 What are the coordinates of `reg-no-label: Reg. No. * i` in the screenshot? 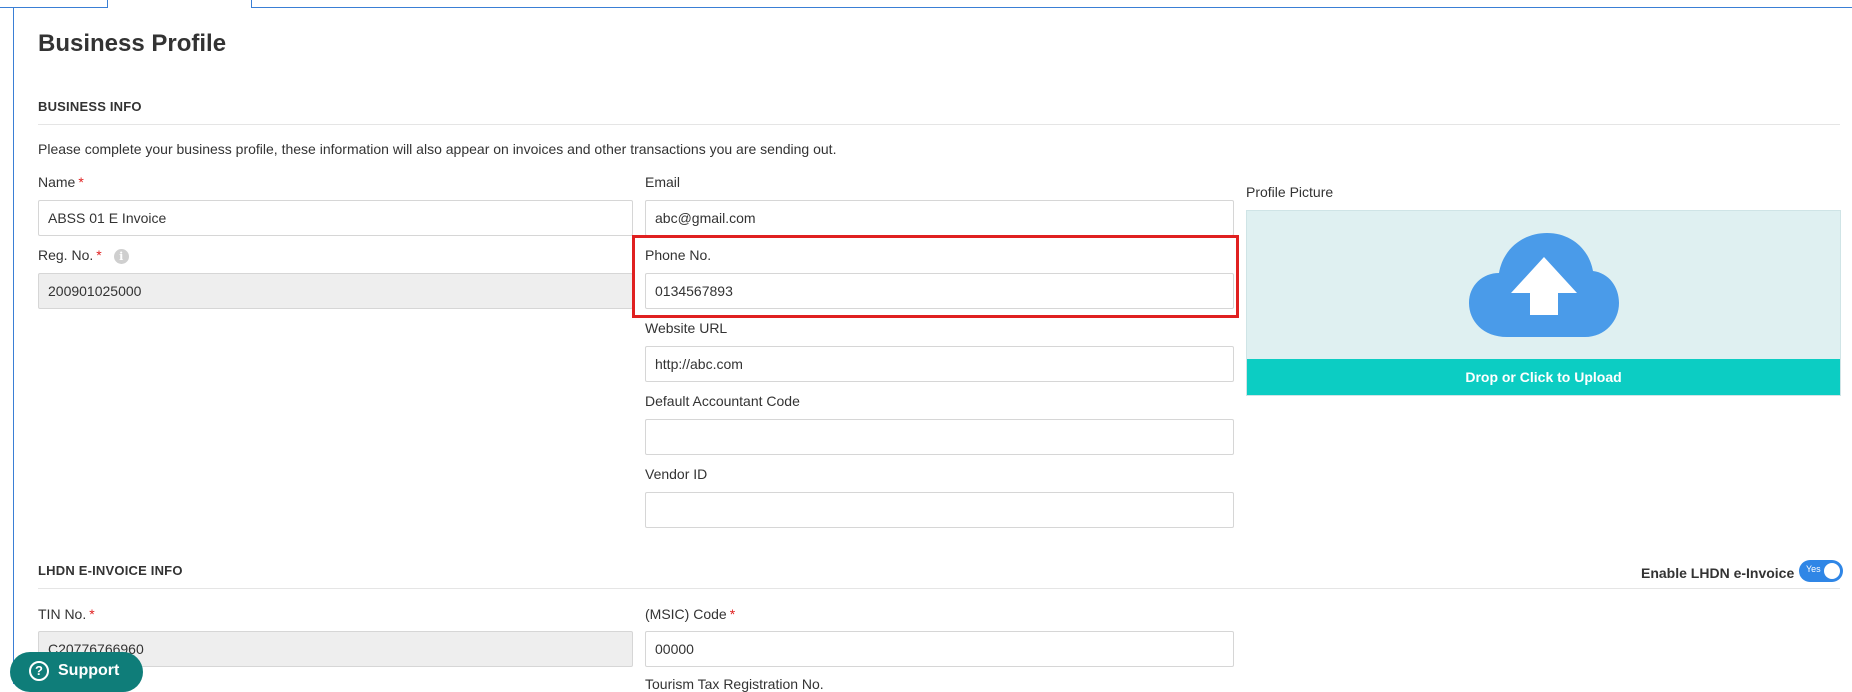 It's located at (83, 255).